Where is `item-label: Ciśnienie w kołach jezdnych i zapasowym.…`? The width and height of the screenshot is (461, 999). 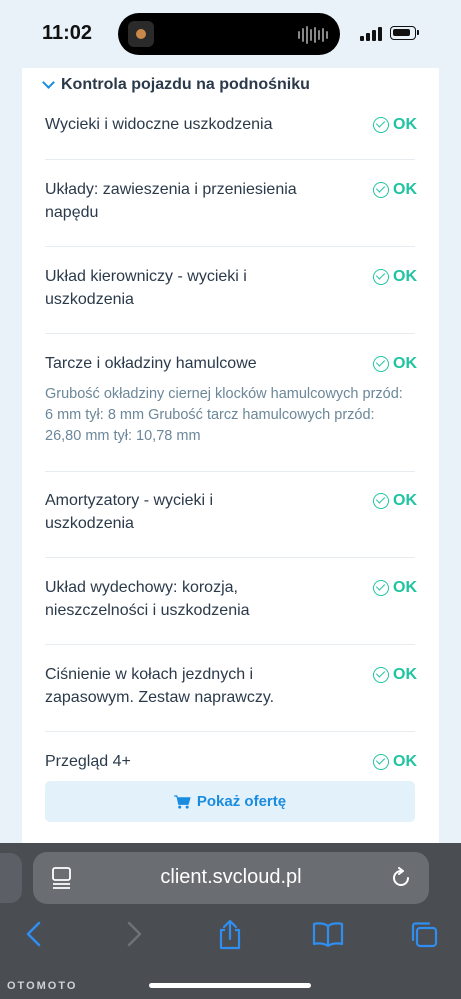
item-label: Ciśnienie w kołach jezdnych i zapasowym.… is located at coordinates (160, 686).